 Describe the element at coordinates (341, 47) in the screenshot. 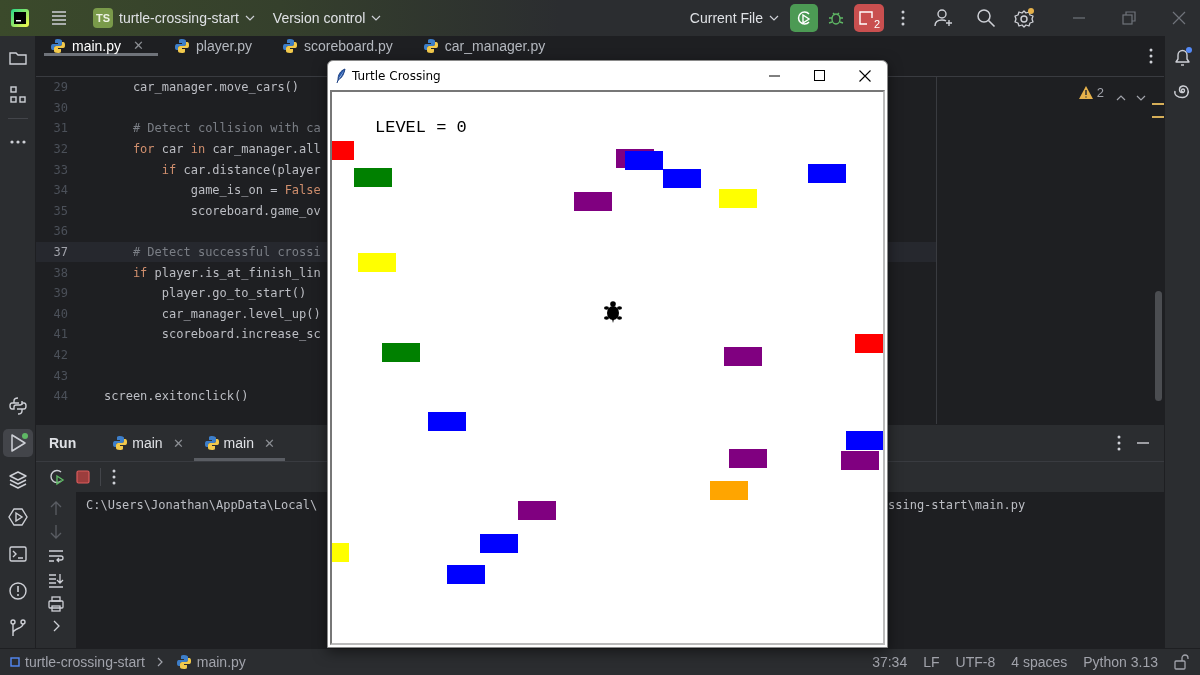

I see `editor-tab: scoreboard.py` at that location.